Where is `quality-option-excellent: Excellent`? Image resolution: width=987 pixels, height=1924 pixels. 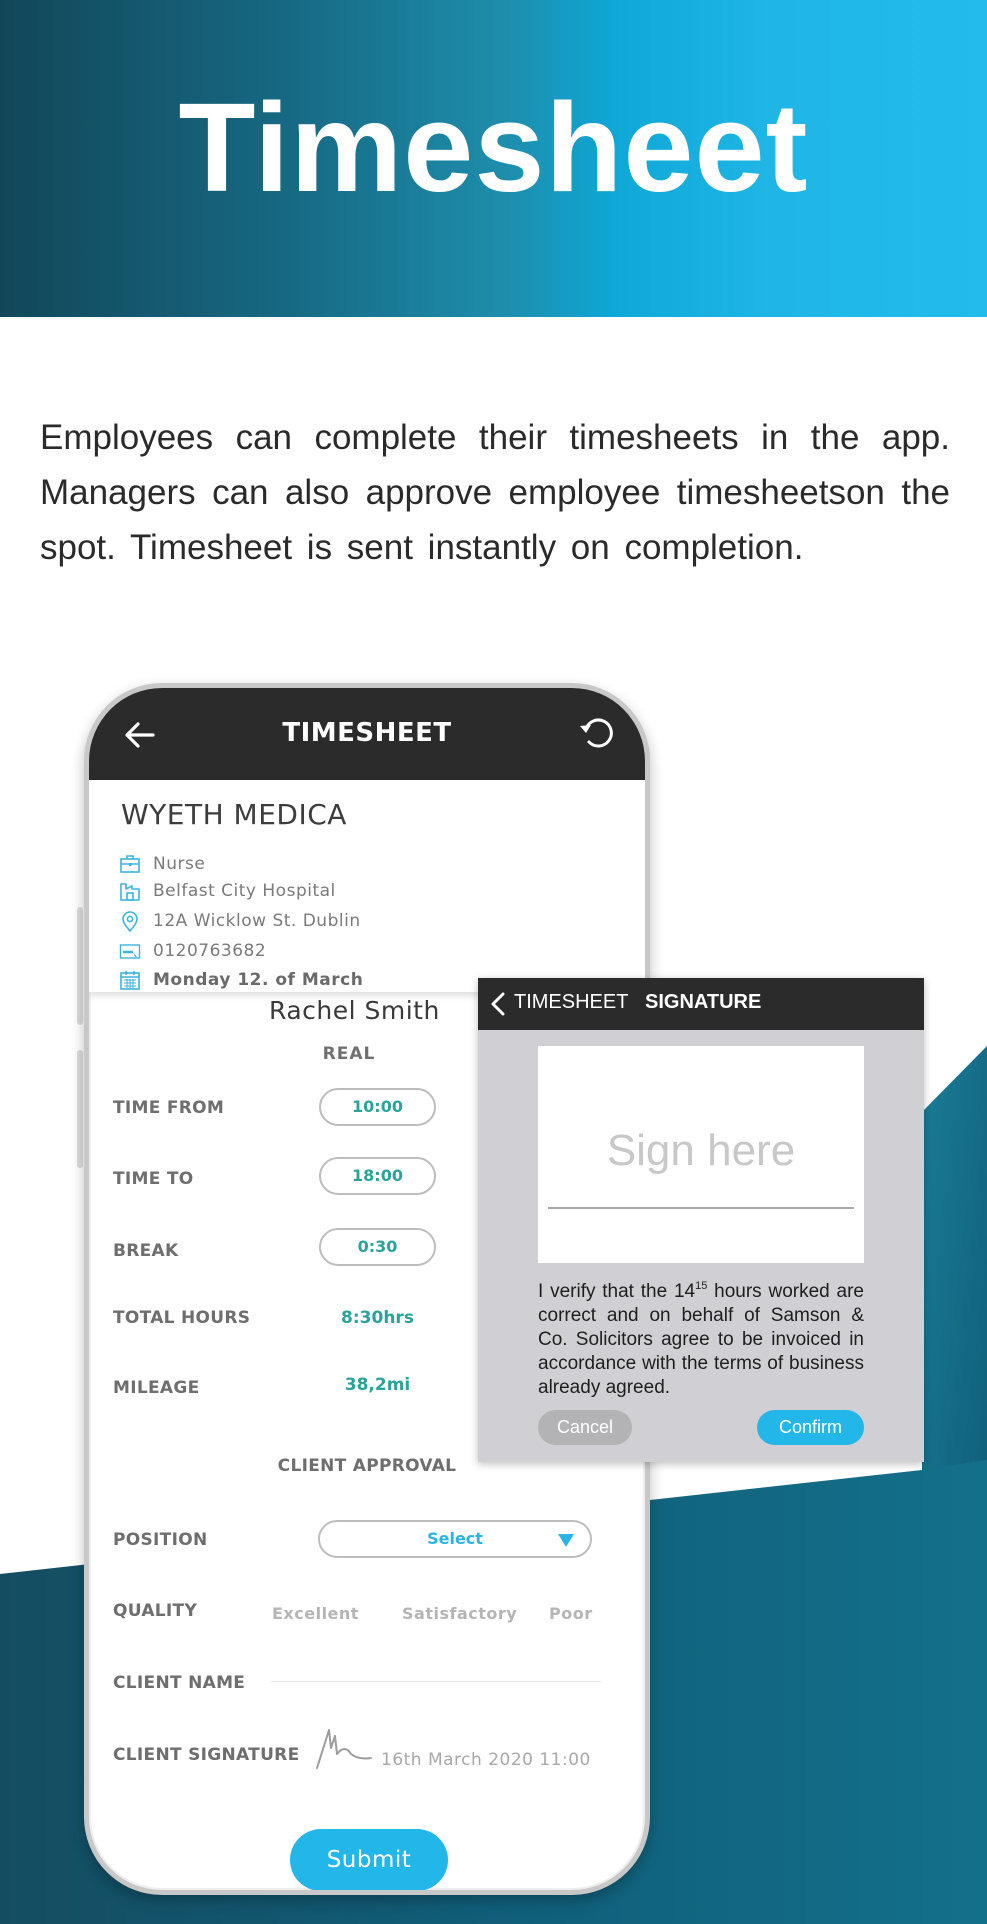 quality-option-excellent: Excellent is located at coordinates (315, 1613).